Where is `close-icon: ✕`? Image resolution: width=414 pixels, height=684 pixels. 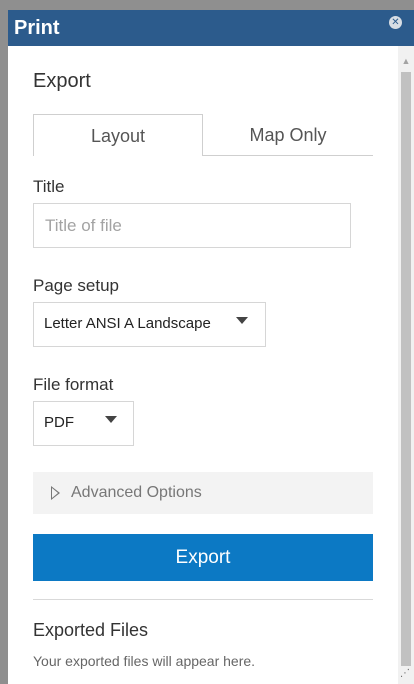
close-icon: ✕ is located at coordinates (395, 22).